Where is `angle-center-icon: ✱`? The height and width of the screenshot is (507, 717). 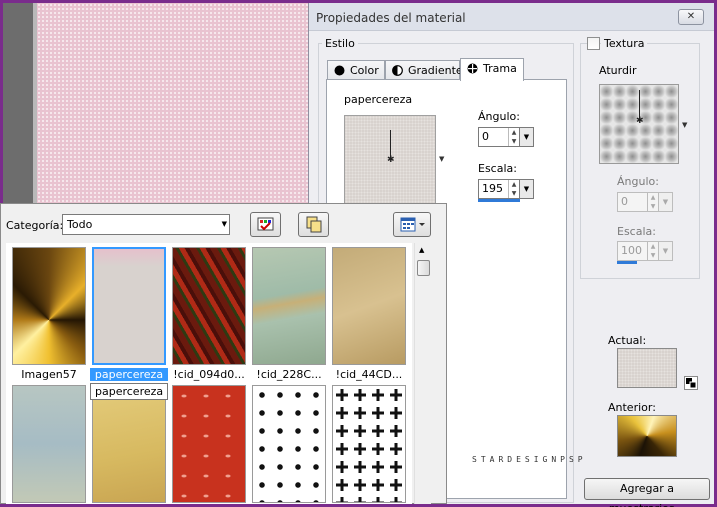
angle-center-icon: ✱ is located at coordinates (391, 160).